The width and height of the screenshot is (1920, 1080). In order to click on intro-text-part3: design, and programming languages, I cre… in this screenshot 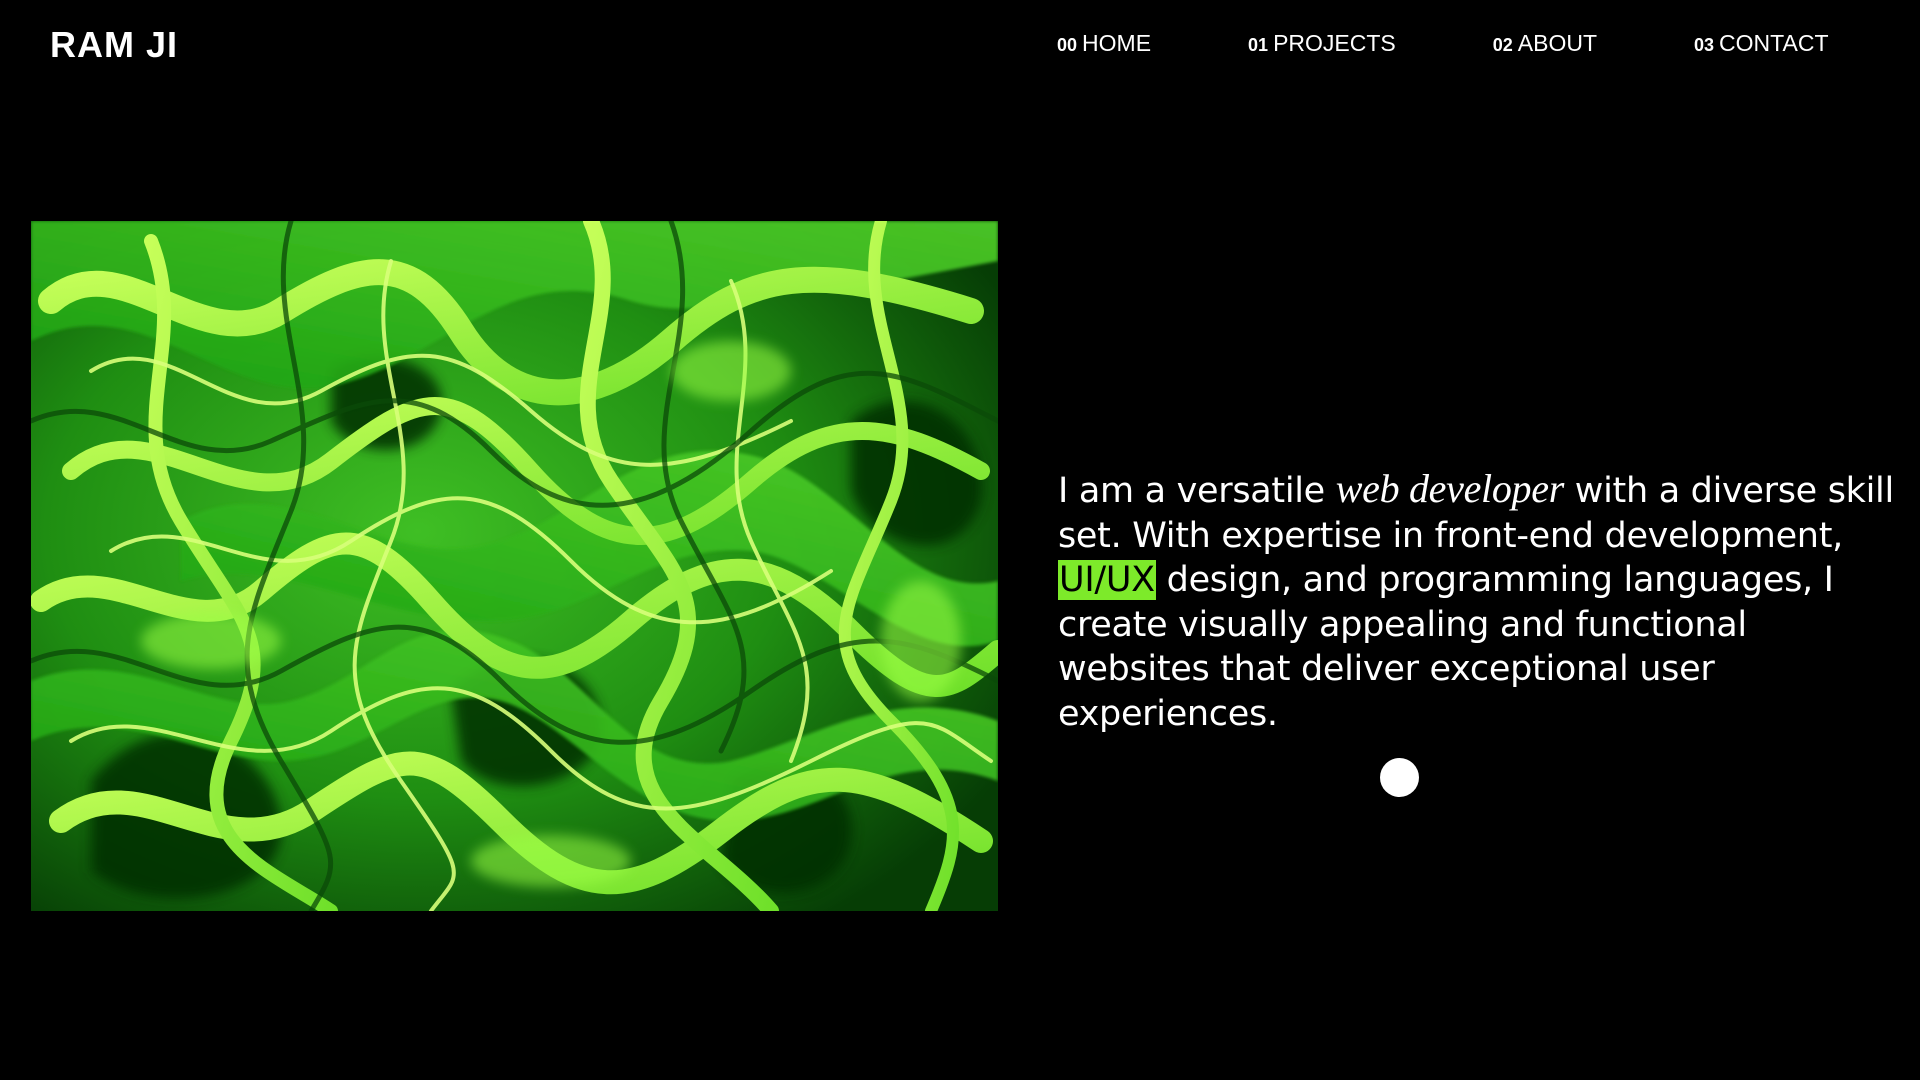, I will do `click(1446, 647)`.